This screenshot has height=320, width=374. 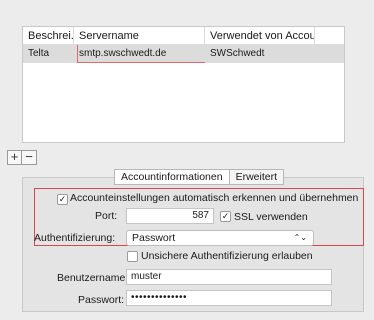 What do you see at coordinates (154, 238) in the screenshot?
I see `auth-selected-value: Passwort` at bounding box center [154, 238].